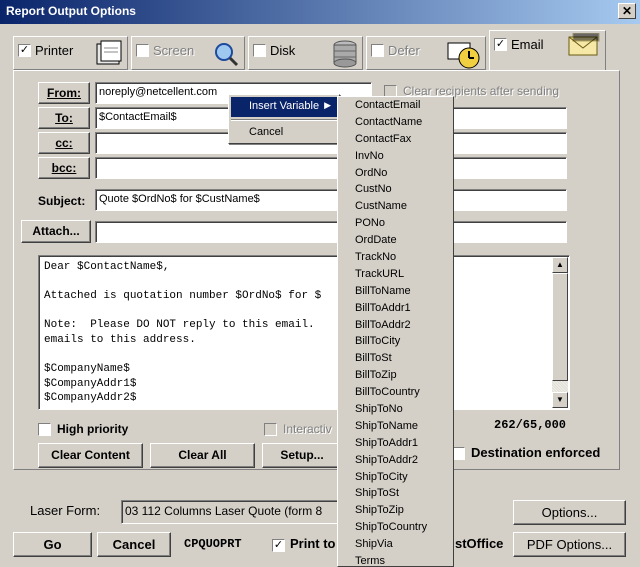  Describe the element at coordinates (560, 400) in the screenshot. I see `scroll-down-button: ▼` at that location.